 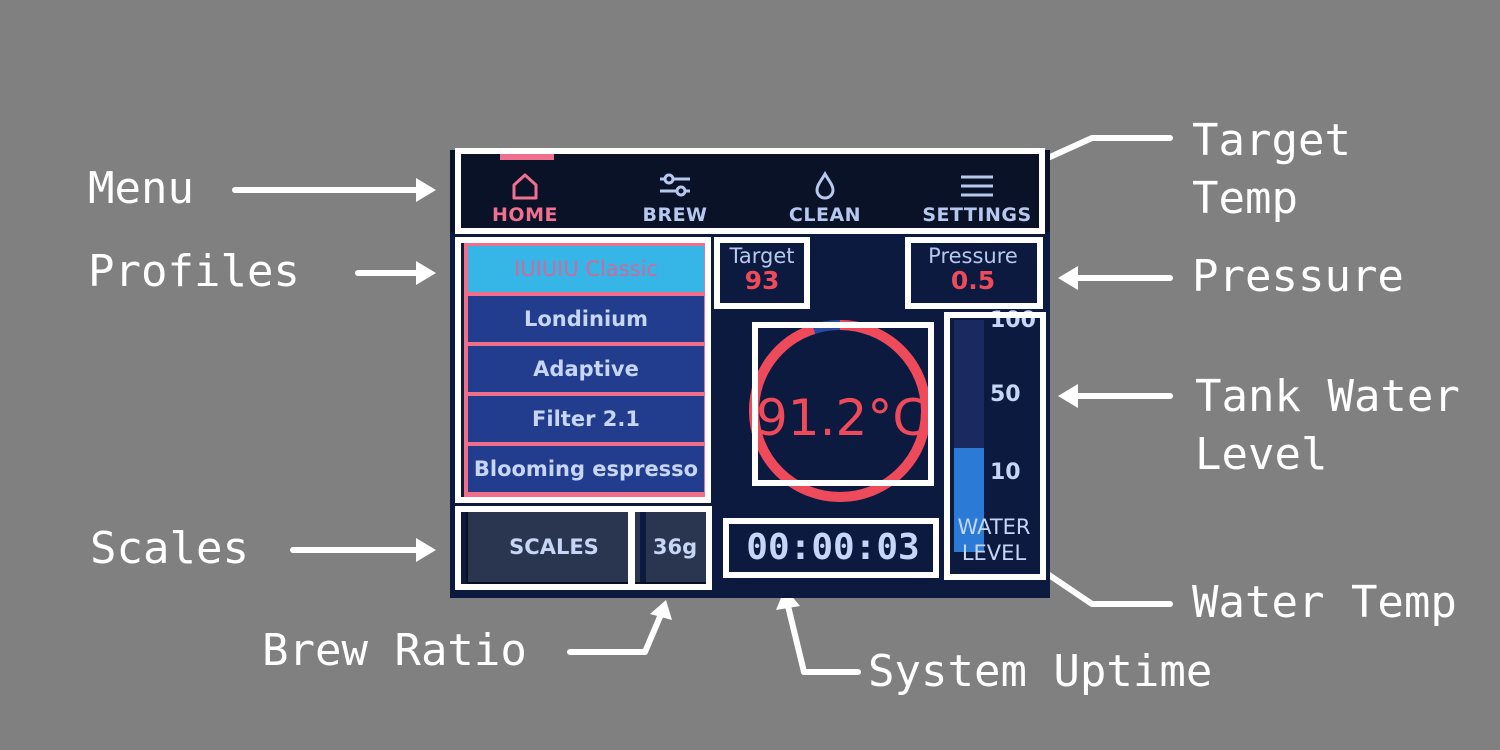 I want to click on tab-clean: CLEAN, so click(x=825, y=191).